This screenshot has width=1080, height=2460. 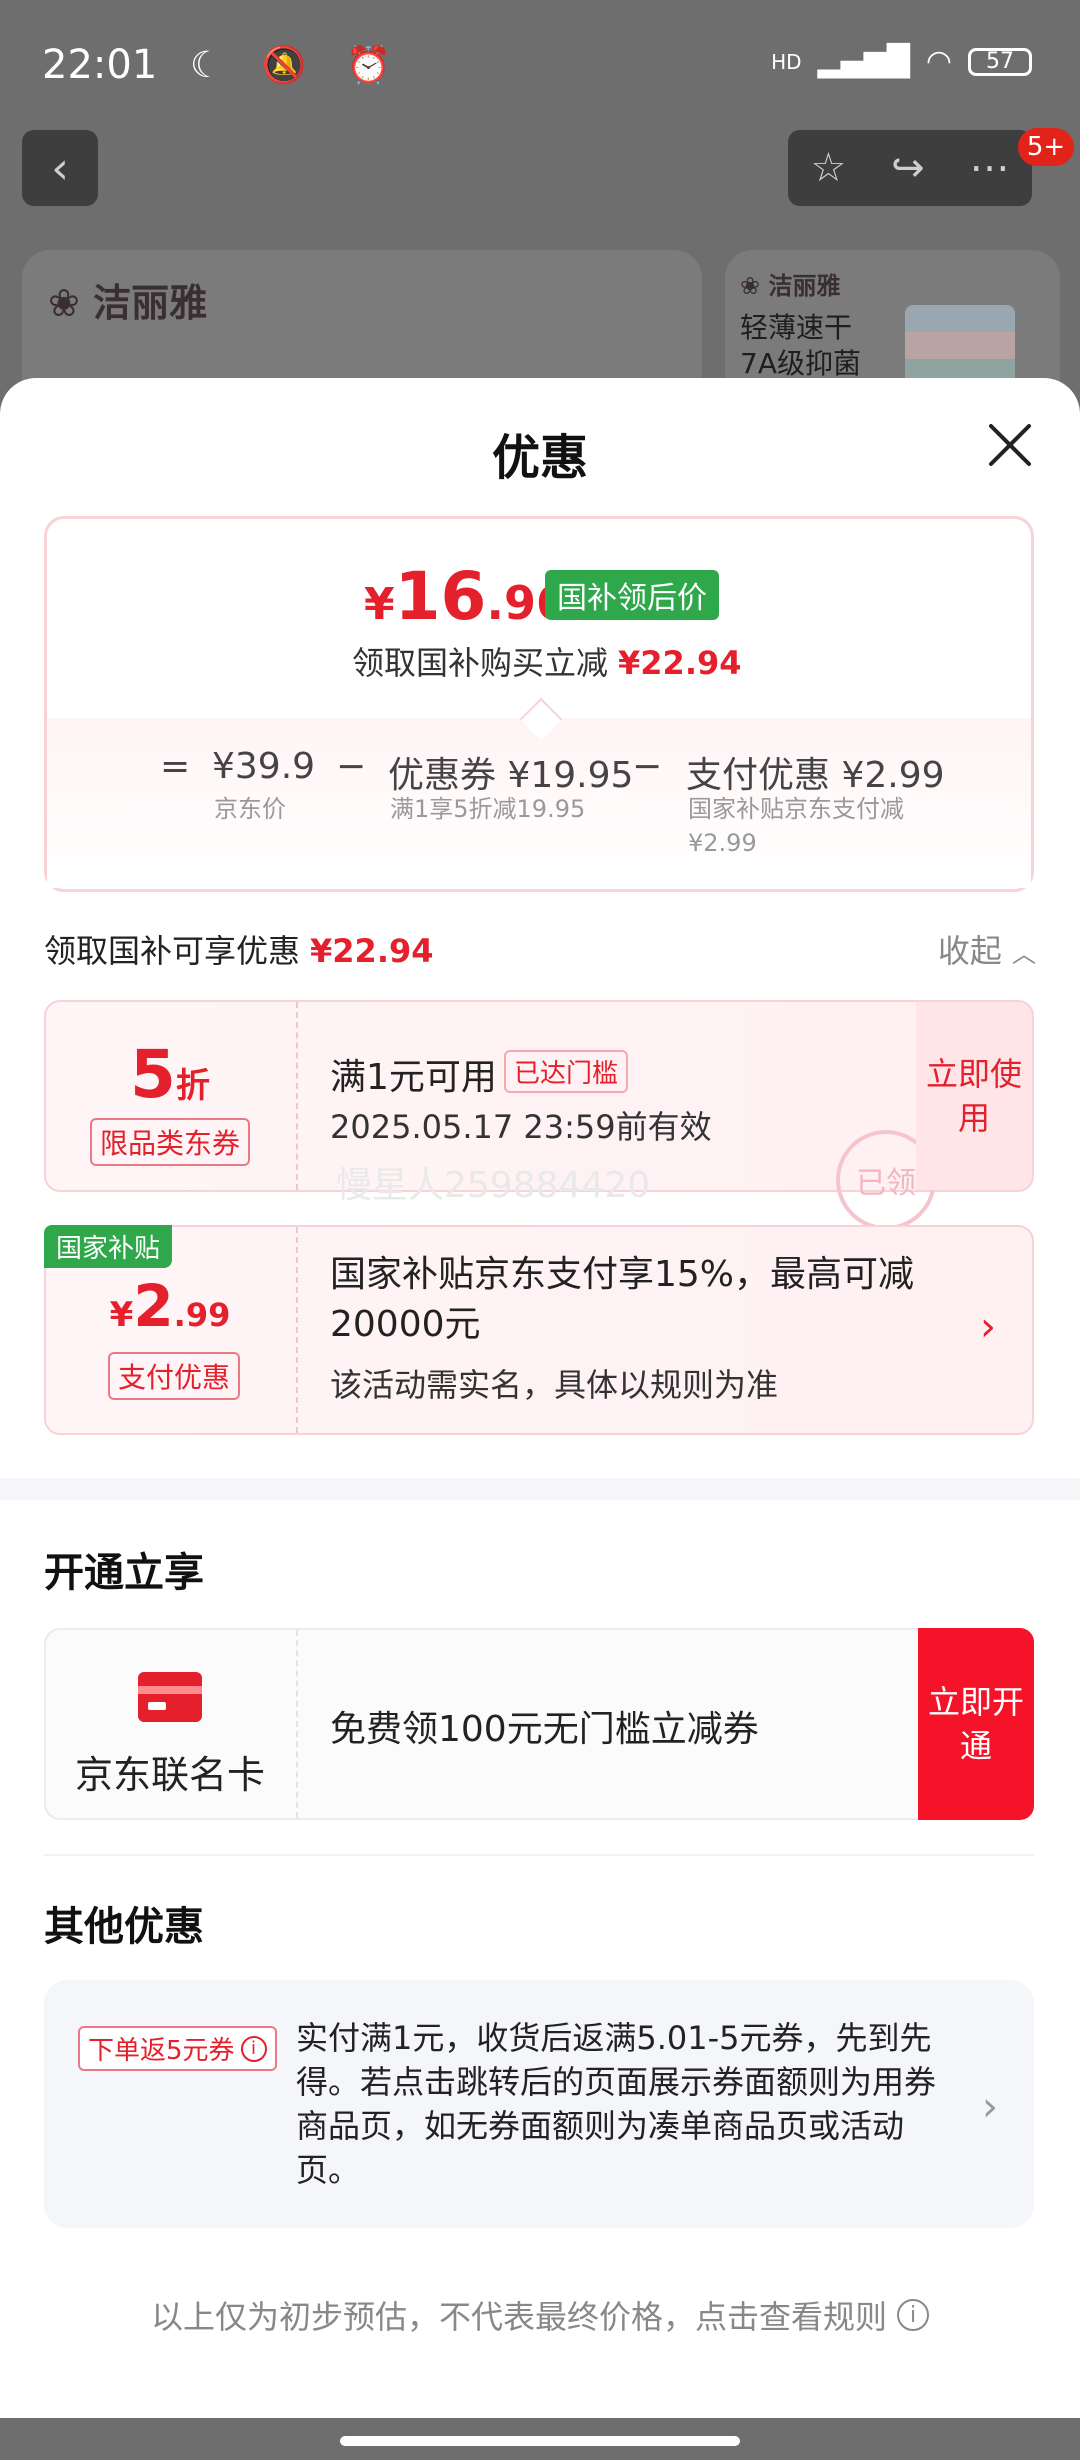 I want to click on payment-offer-chip: 支付优惠, so click(x=174, y=1376).